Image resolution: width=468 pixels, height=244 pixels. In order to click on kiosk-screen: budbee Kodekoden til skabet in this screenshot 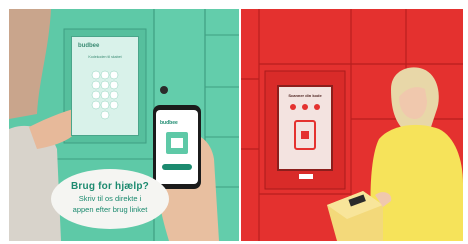, I will do `click(105, 86)`.